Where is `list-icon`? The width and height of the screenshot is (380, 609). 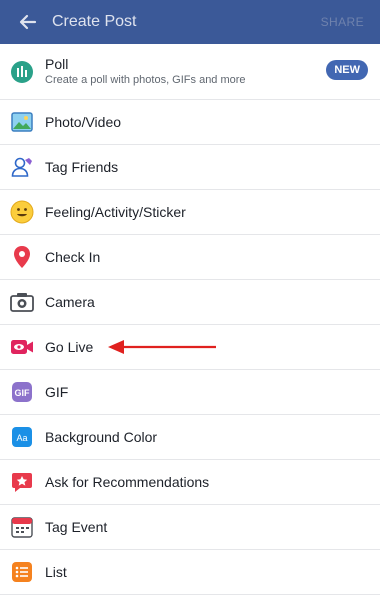
list-icon is located at coordinates (22, 572).